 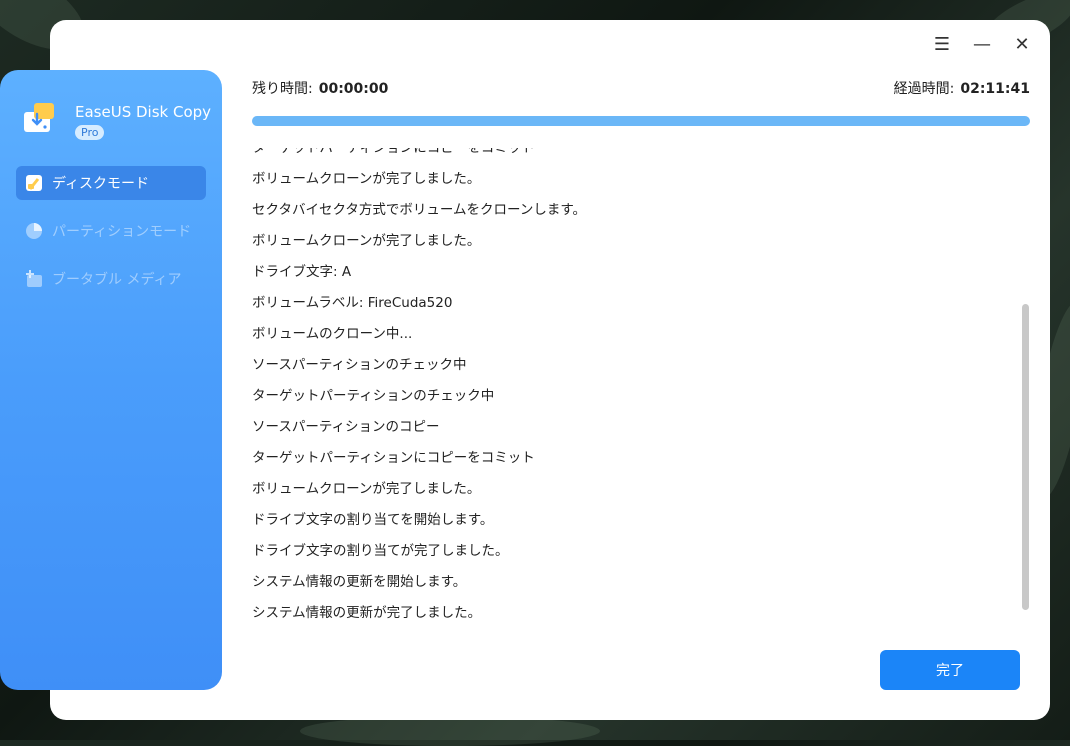 What do you see at coordinates (995, 89) in the screenshot?
I see `elapsed-time-value: 02:11:41` at bounding box center [995, 89].